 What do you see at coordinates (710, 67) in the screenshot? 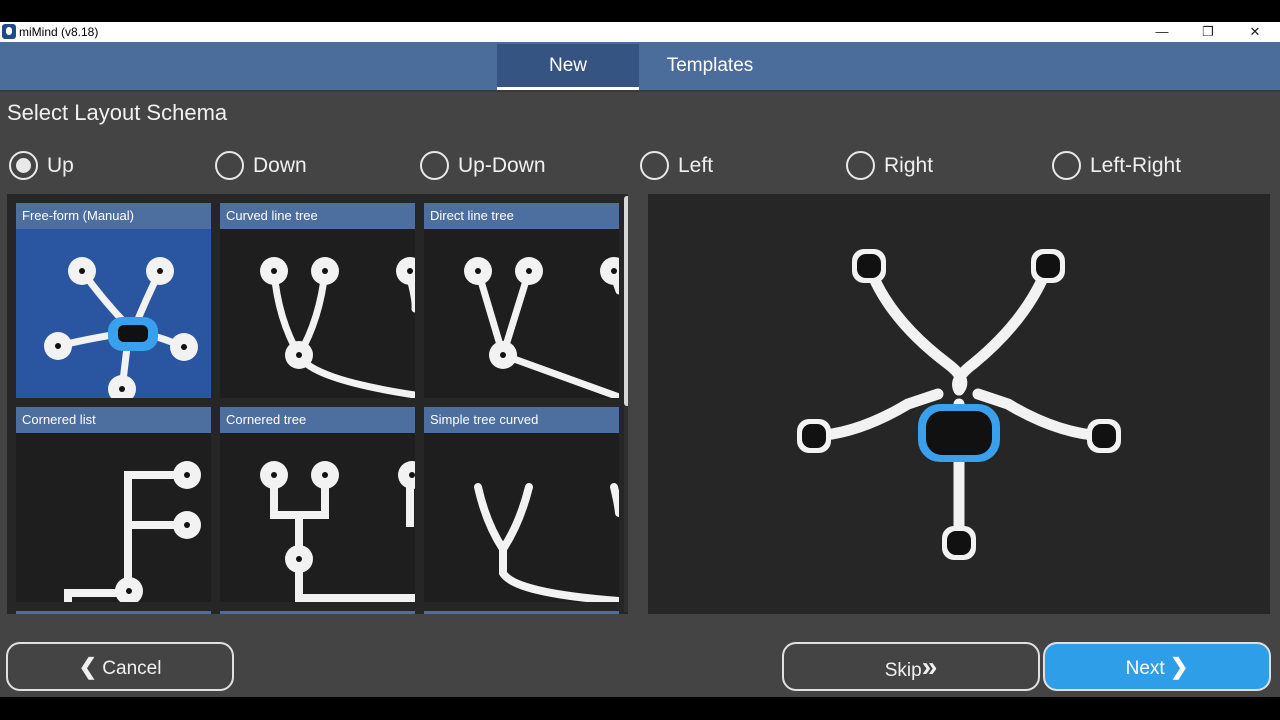
I see `tab-templates: Templates` at bounding box center [710, 67].